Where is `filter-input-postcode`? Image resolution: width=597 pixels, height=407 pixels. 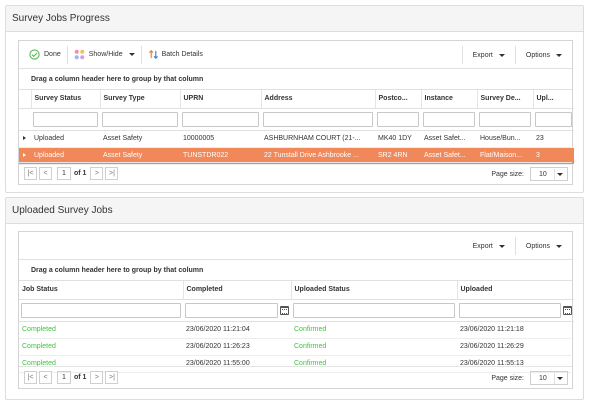
filter-input-postcode is located at coordinates (398, 119).